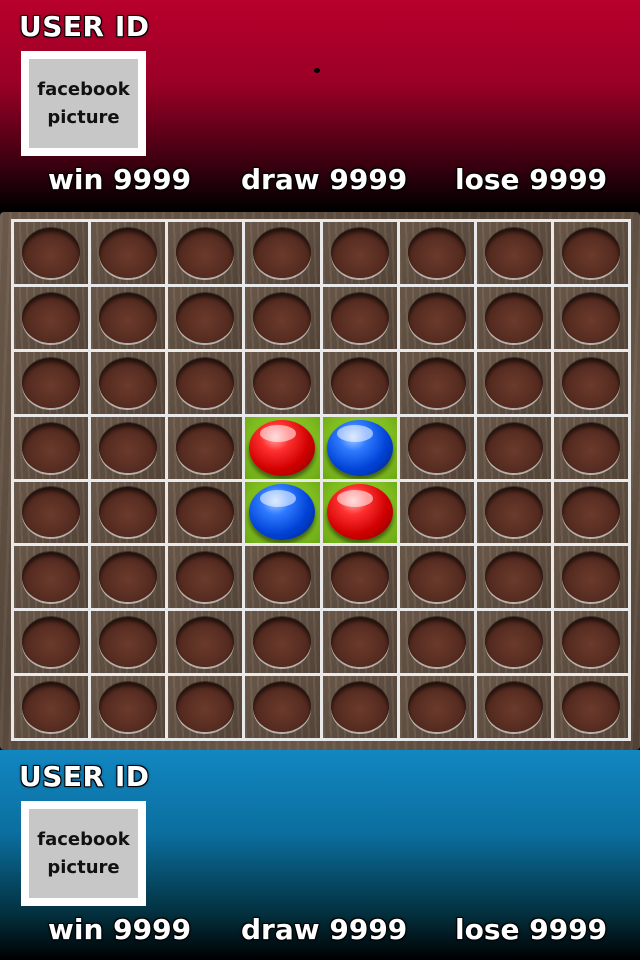  I want to click on top-user-id: USER ID, so click(84, 26).